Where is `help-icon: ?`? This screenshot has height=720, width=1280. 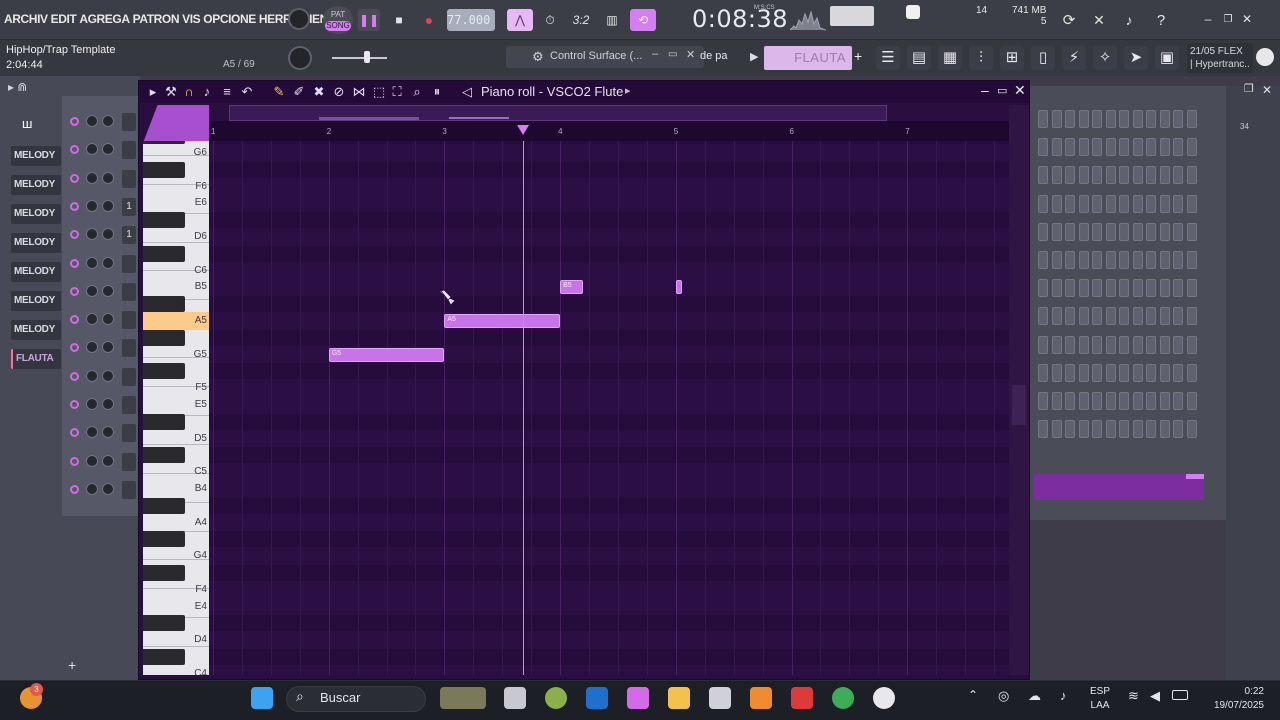 help-icon: ? is located at coordinates (1161, 20).